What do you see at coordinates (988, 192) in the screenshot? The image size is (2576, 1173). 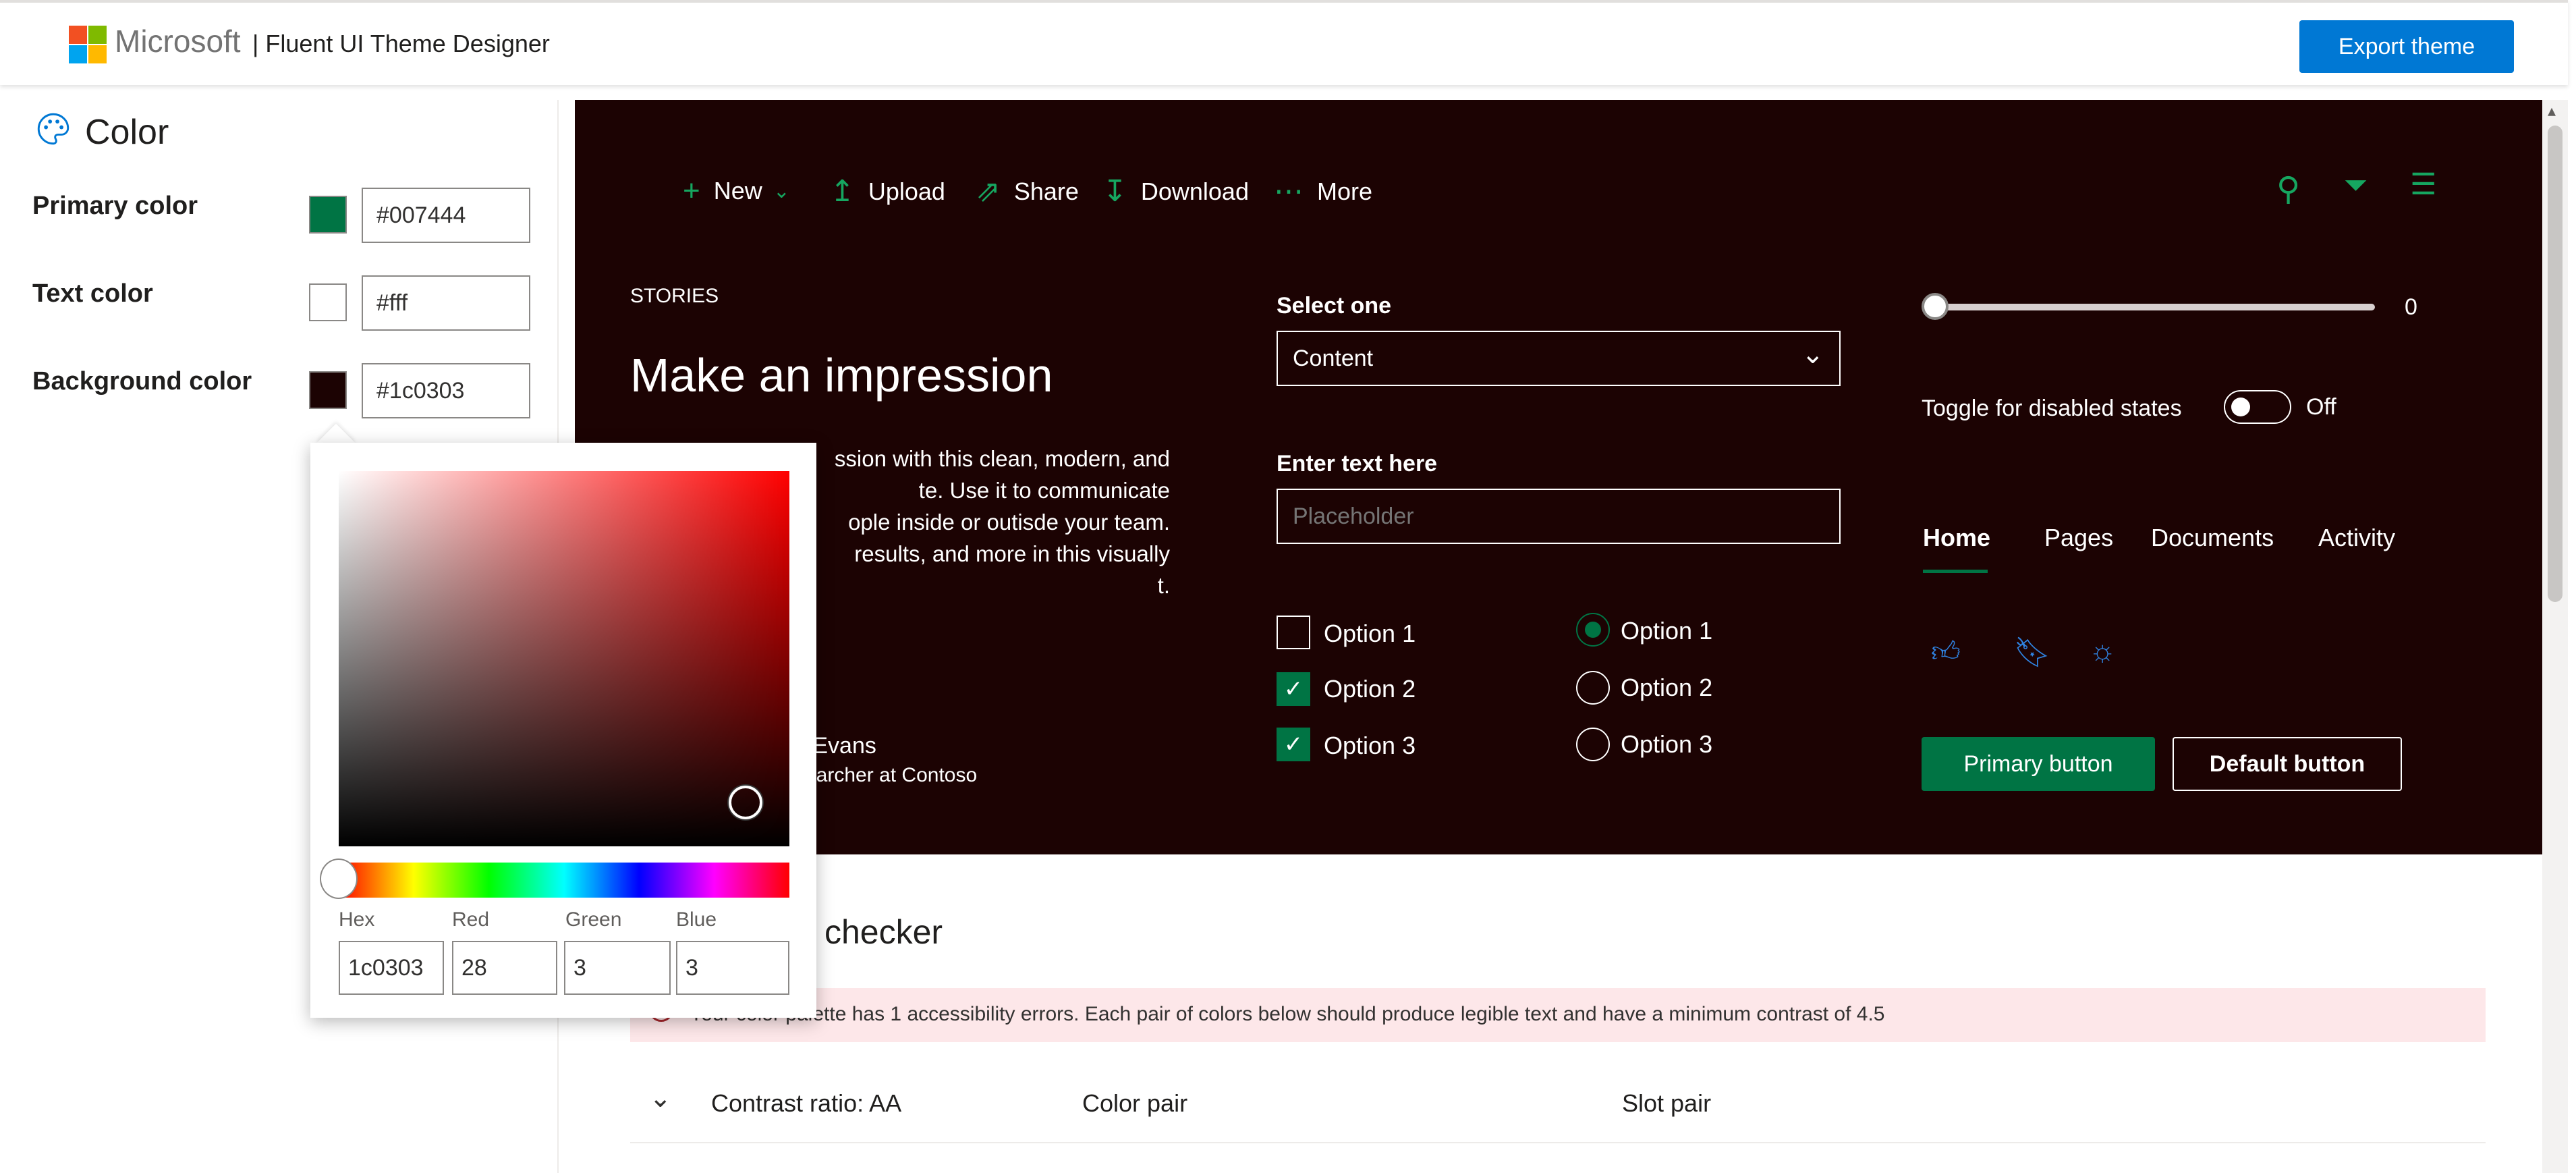 I see `share-icon: ⇗` at bounding box center [988, 192].